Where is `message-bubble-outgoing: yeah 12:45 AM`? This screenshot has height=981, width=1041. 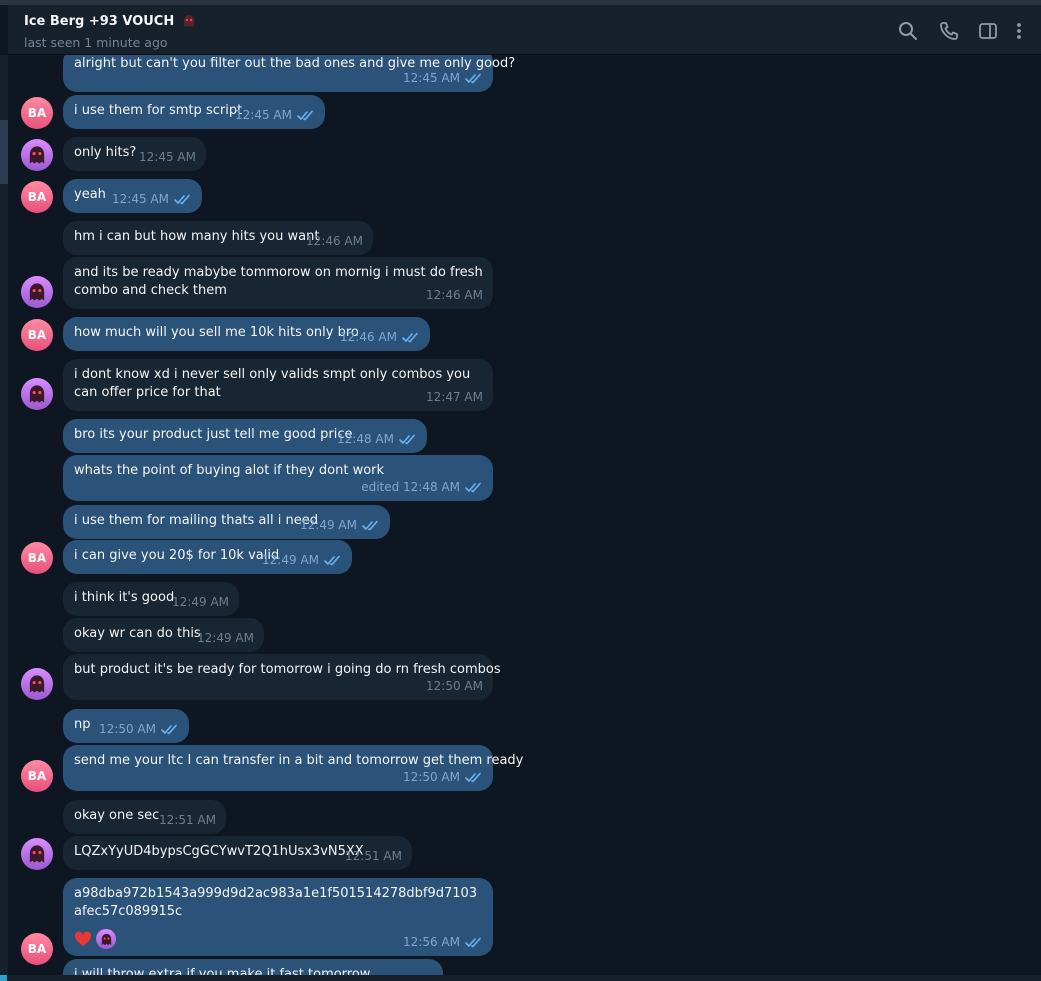
message-bubble-outgoing: yeah 12:45 AM is located at coordinates (132, 196).